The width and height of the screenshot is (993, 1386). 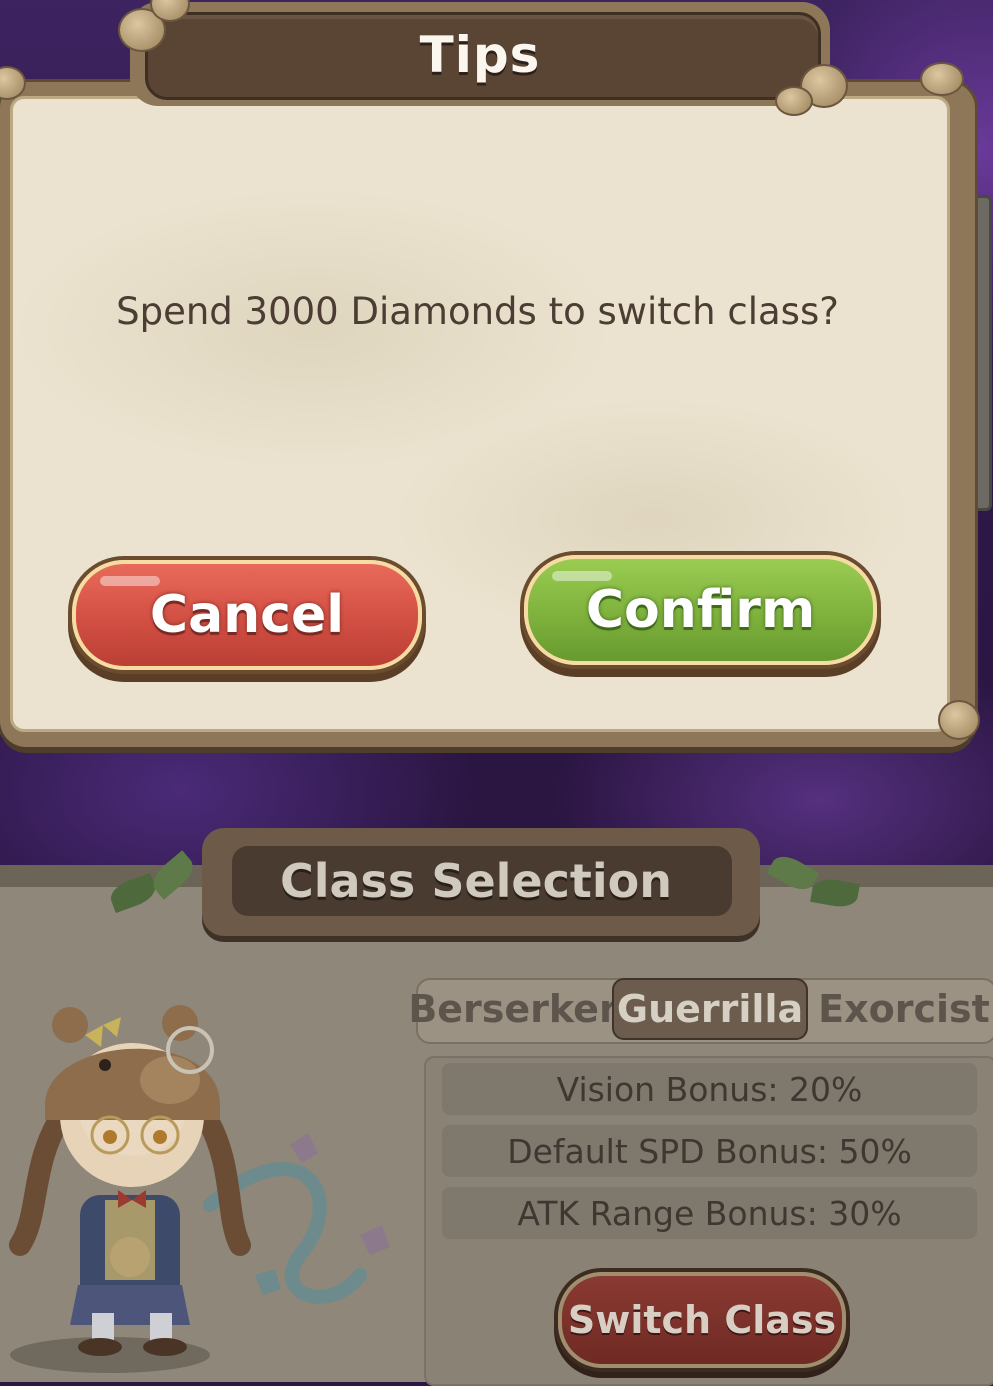 I want to click on cancel-button: Cancel, so click(x=247, y=615).